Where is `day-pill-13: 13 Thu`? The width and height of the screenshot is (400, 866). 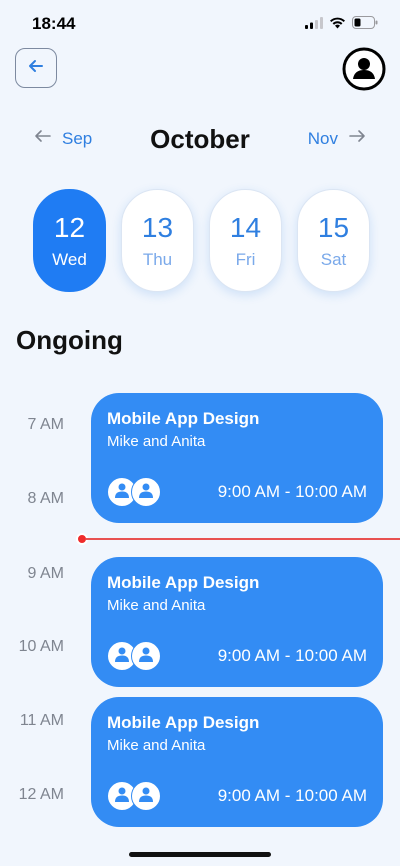 day-pill-13: 13 Thu is located at coordinates (157, 240).